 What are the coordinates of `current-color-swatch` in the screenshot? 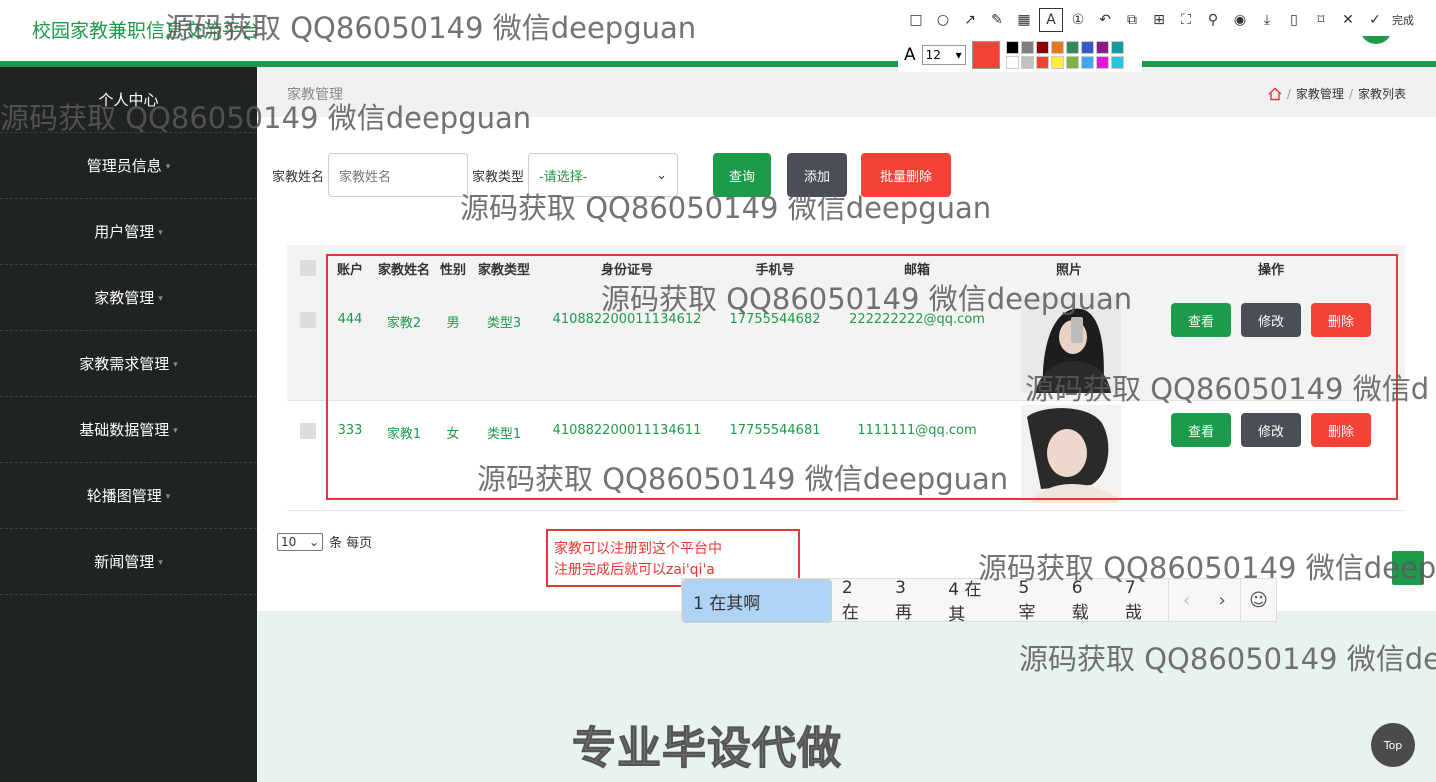 It's located at (985, 55).